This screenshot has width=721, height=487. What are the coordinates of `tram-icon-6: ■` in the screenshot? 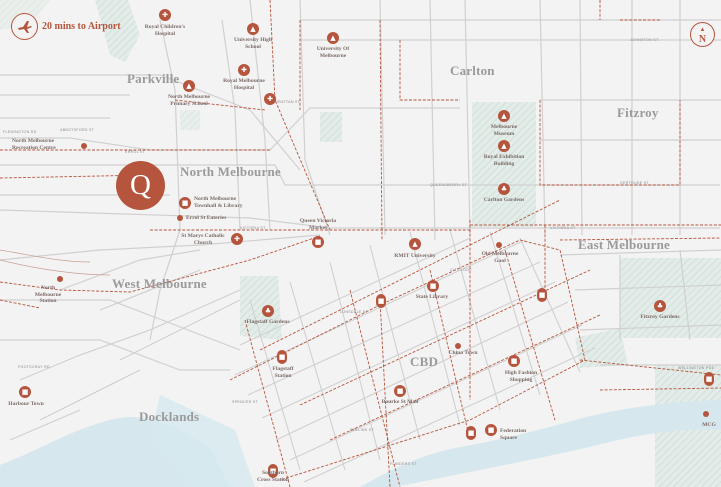 It's located at (709, 379).